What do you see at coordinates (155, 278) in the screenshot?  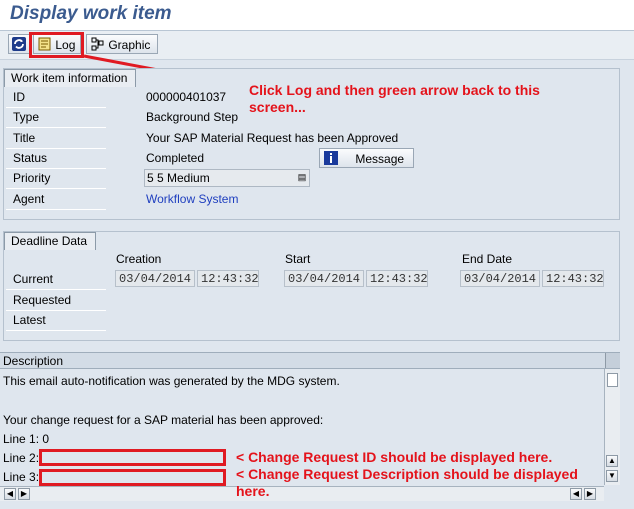 I see `creation-date: 03/04/2014` at bounding box center [155, 278].